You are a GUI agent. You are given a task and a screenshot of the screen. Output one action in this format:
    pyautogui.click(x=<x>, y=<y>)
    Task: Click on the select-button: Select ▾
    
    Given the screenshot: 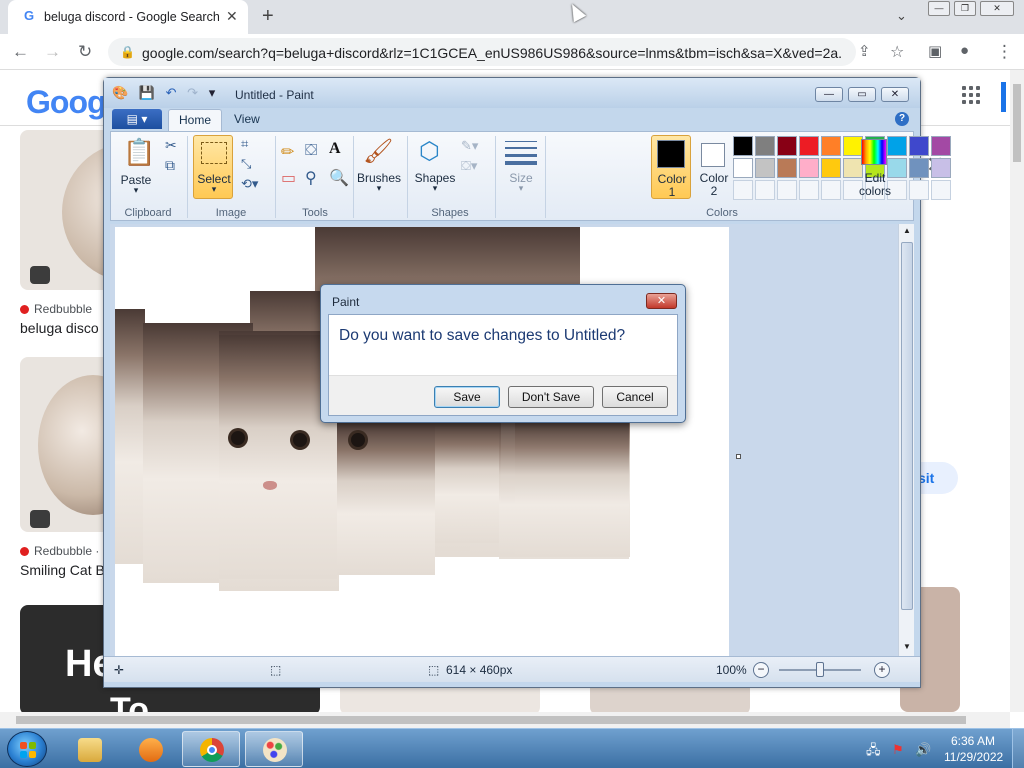 What is the action you would take?
    pyautogui.click(x=213, y=167)
    